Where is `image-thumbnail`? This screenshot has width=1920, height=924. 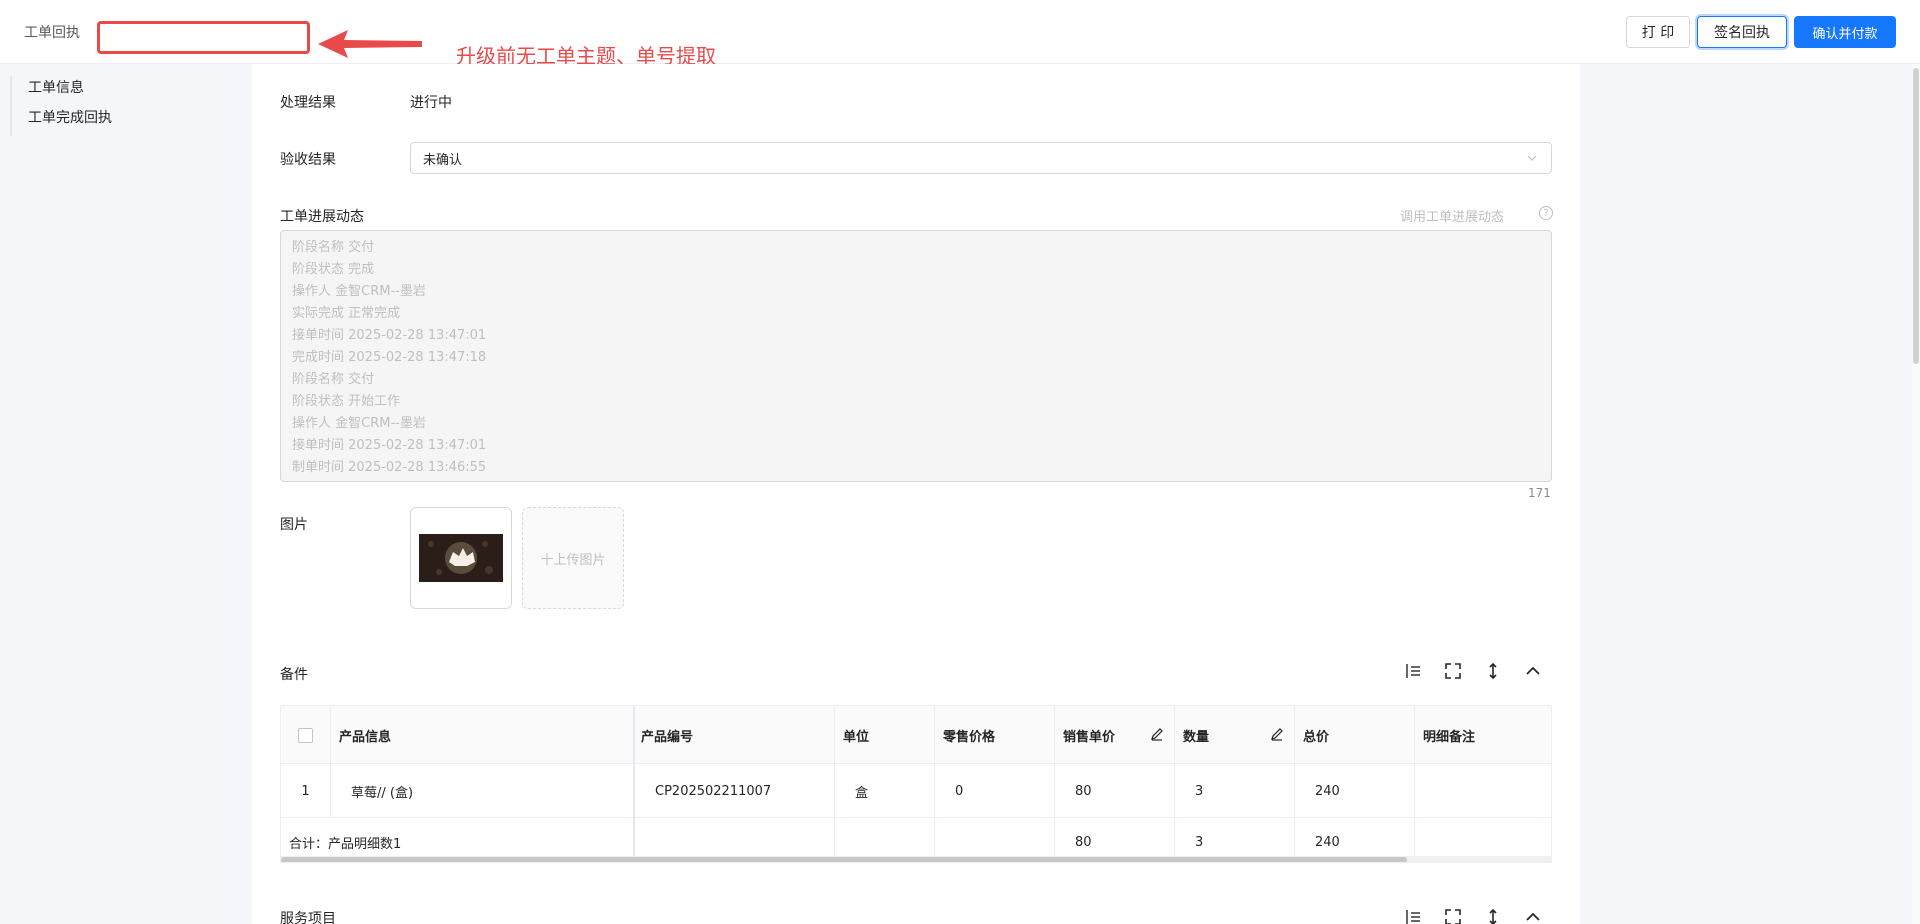 image-thumbnail is located at coordinates (461, 558).